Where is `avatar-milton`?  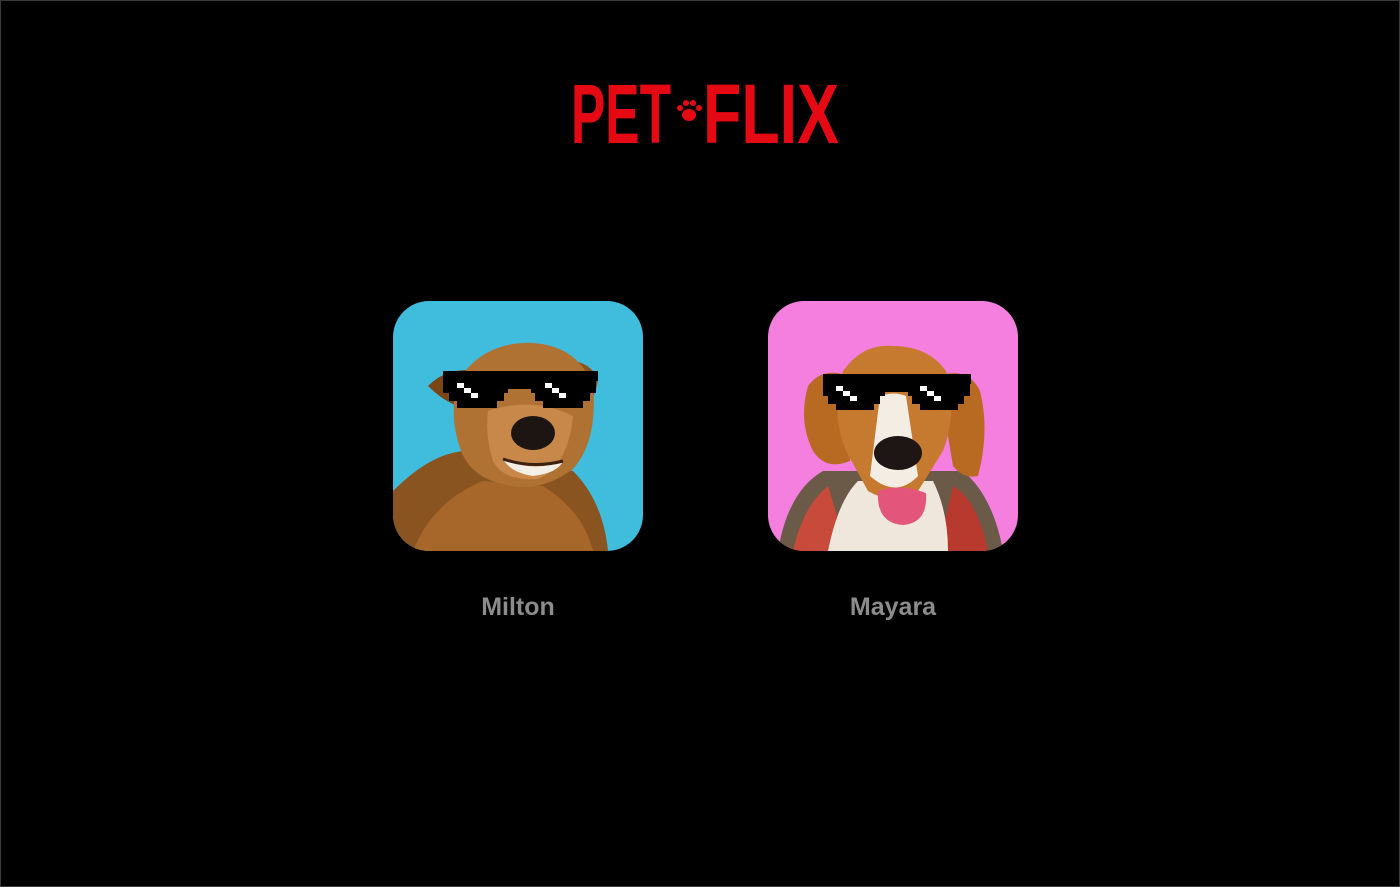 avatar-milton is located at coordinates (518, 426).